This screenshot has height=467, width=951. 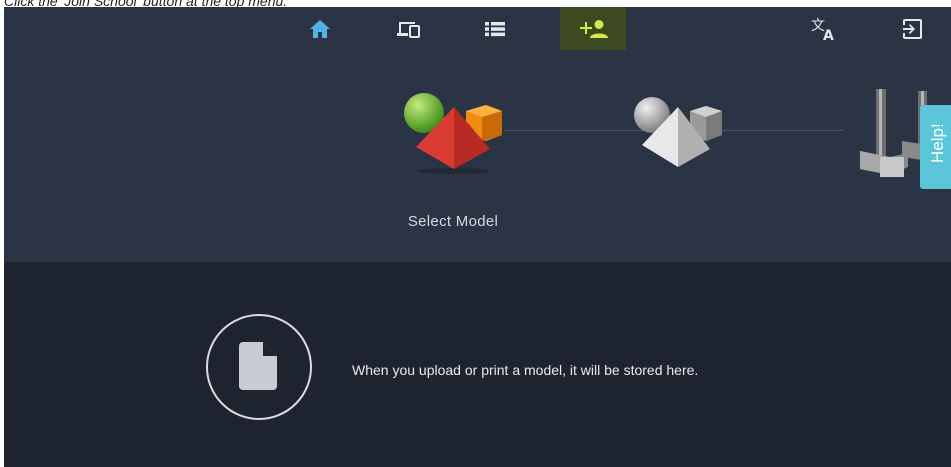 I want to click on step-configure, so click(x=679, y=135).